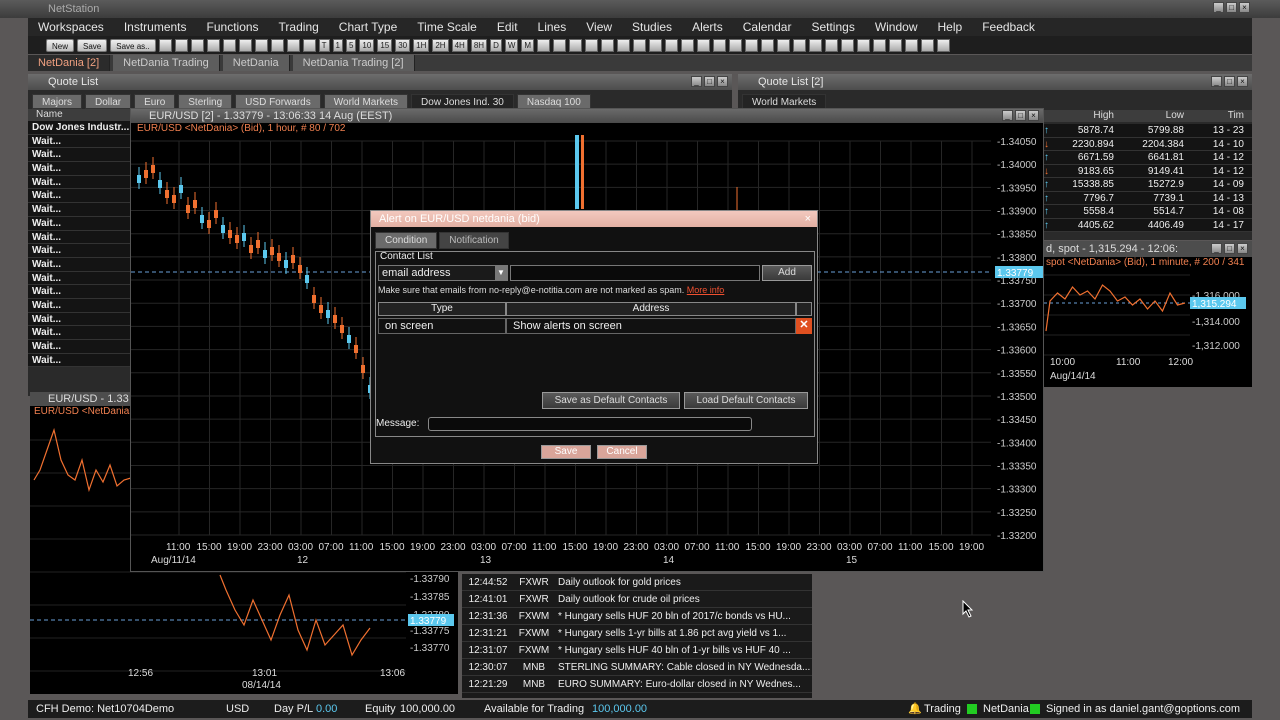 This screenshot has width=1280, height=720. I want to click on quote-tab: Sterling, so click(205, 101).